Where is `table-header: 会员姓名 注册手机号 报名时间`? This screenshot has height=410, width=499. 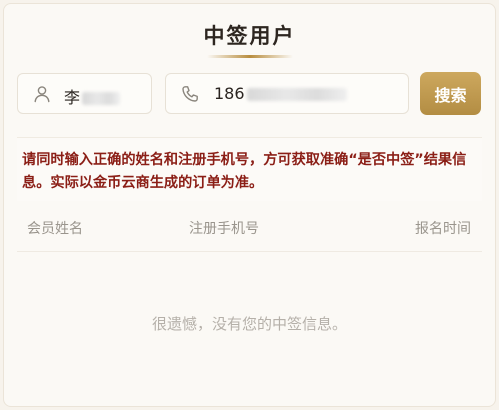
table-header: 会员姓名 注册手机号 报名时间 is located at coordinates (249, 229).